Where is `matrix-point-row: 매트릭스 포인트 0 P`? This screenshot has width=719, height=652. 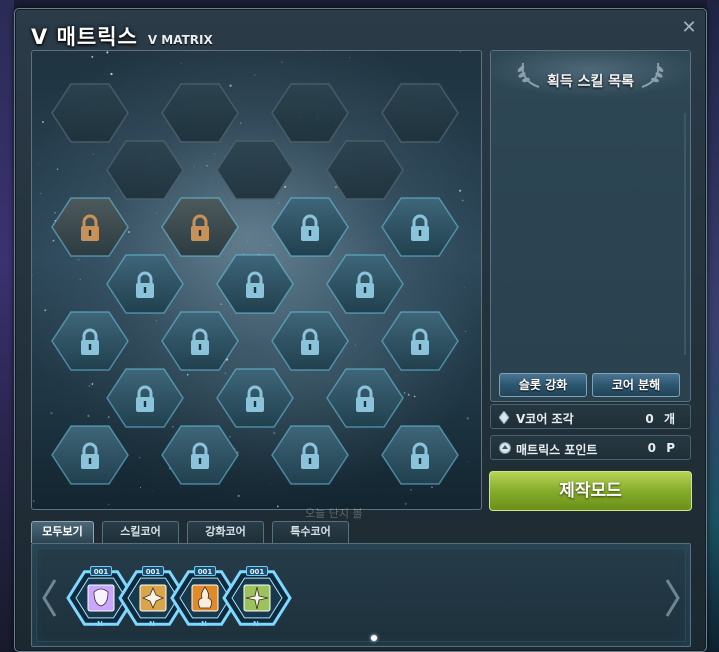 matrix-point-row: 매트릭스 포인트 0 P is located at coordinates (590, 447).